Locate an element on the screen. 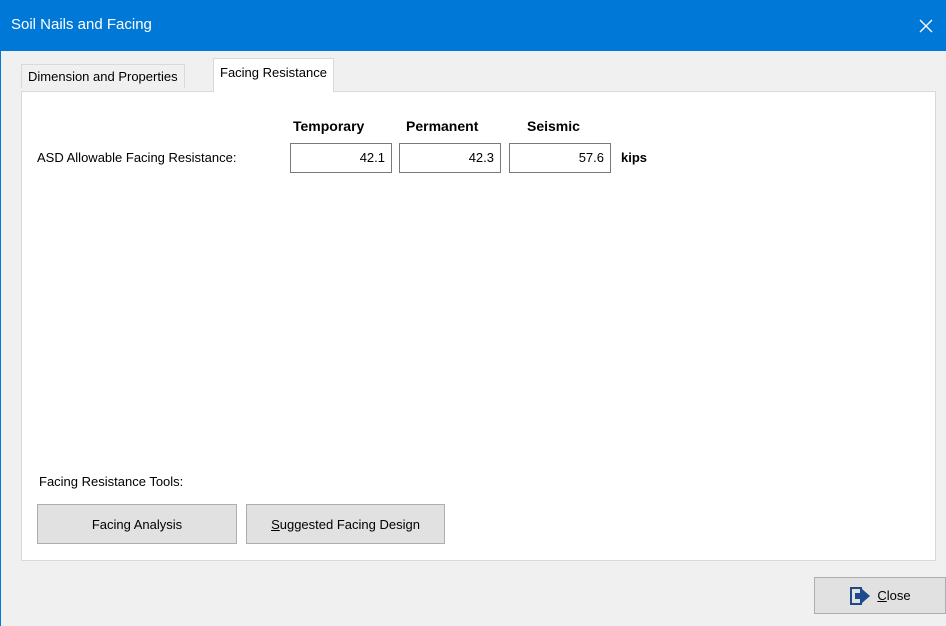  suggested-facing-design-label: Suggested Facing Design is located at coordinates (345, 524).